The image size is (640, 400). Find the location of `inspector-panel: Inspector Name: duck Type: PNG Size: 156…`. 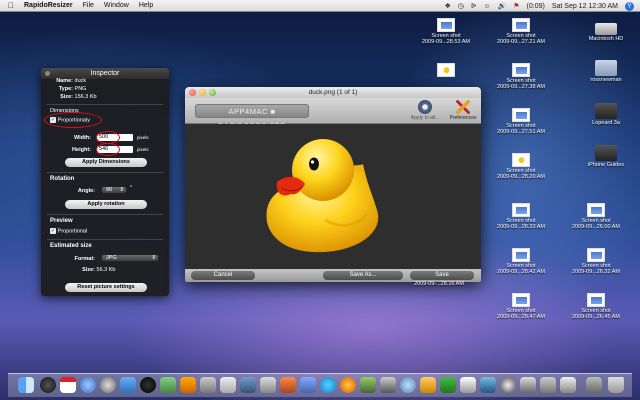

inspector-panel: Inspector Name: duck Type: PNG Size: 156… is located at coordinates (105, 182).